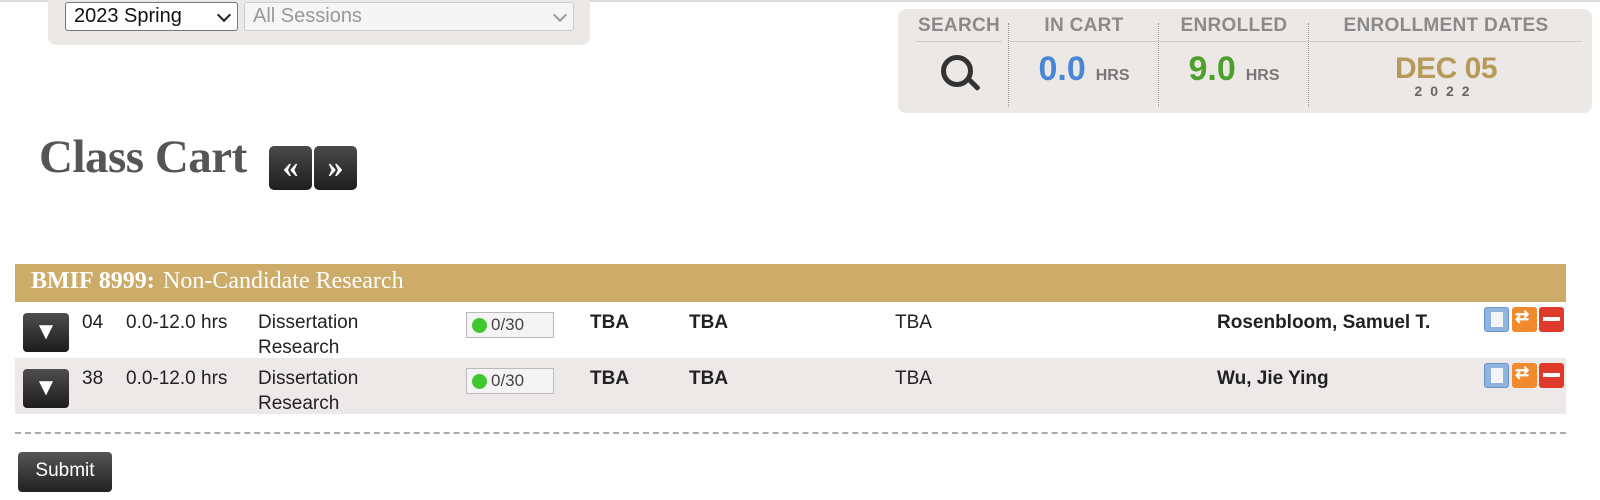  Describe the element at coordinates (1273, 378) in the screenshot. I see `instructor: Wu, Jie Ying` at that location.